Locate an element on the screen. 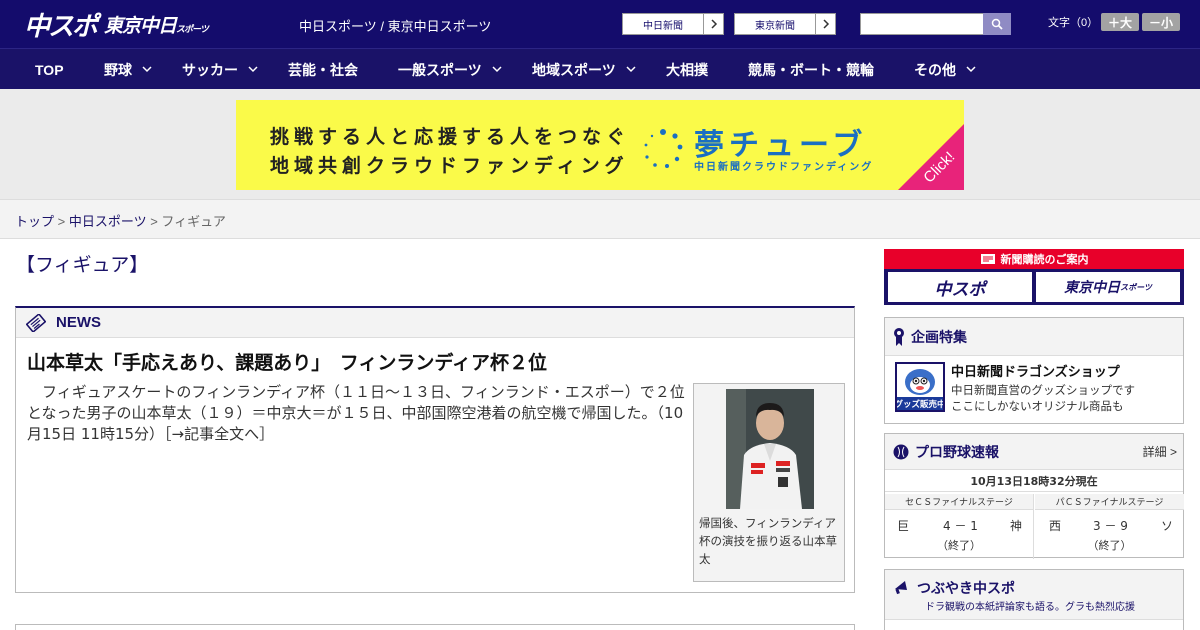  shop-badge-text: グッズ販売中 is located at coordinates (920, 404).